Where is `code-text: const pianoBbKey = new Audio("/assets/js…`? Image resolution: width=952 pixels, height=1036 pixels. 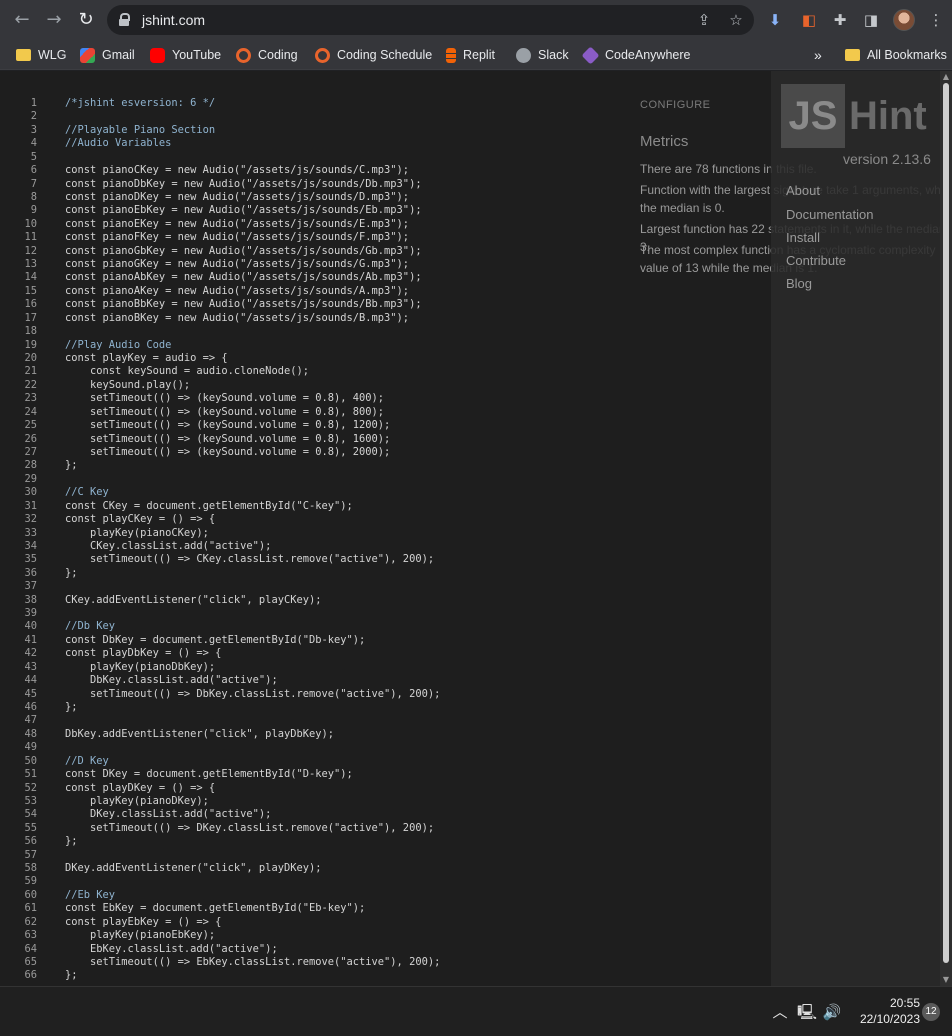 code-text: const pianoBbKey = new Audio("/assets/js… is located at coordinates (243, 304).